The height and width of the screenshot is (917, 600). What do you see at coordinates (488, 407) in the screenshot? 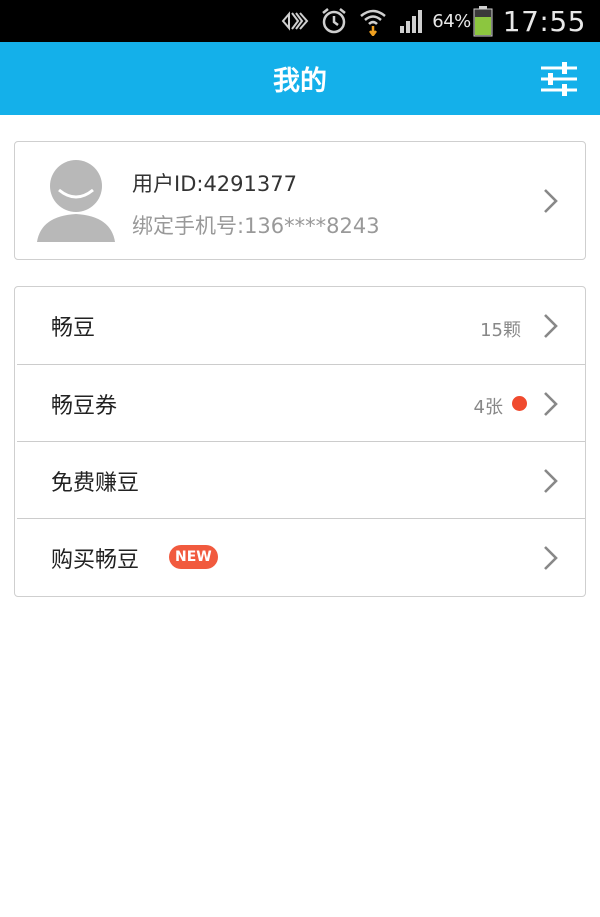
I see `coupon-count: 4张` at bounding box center [488, 407].